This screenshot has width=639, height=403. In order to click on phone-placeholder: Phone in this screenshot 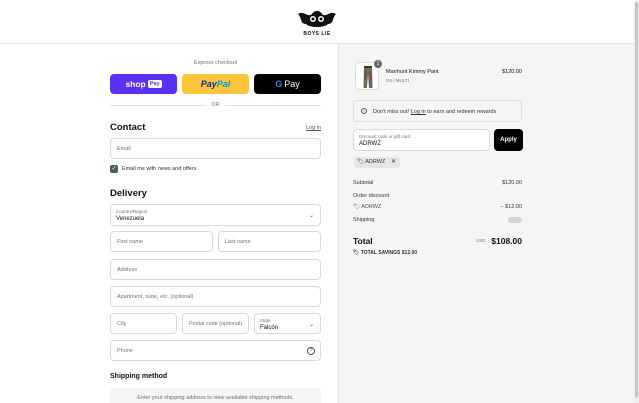, I will do `click(125, 351)`.